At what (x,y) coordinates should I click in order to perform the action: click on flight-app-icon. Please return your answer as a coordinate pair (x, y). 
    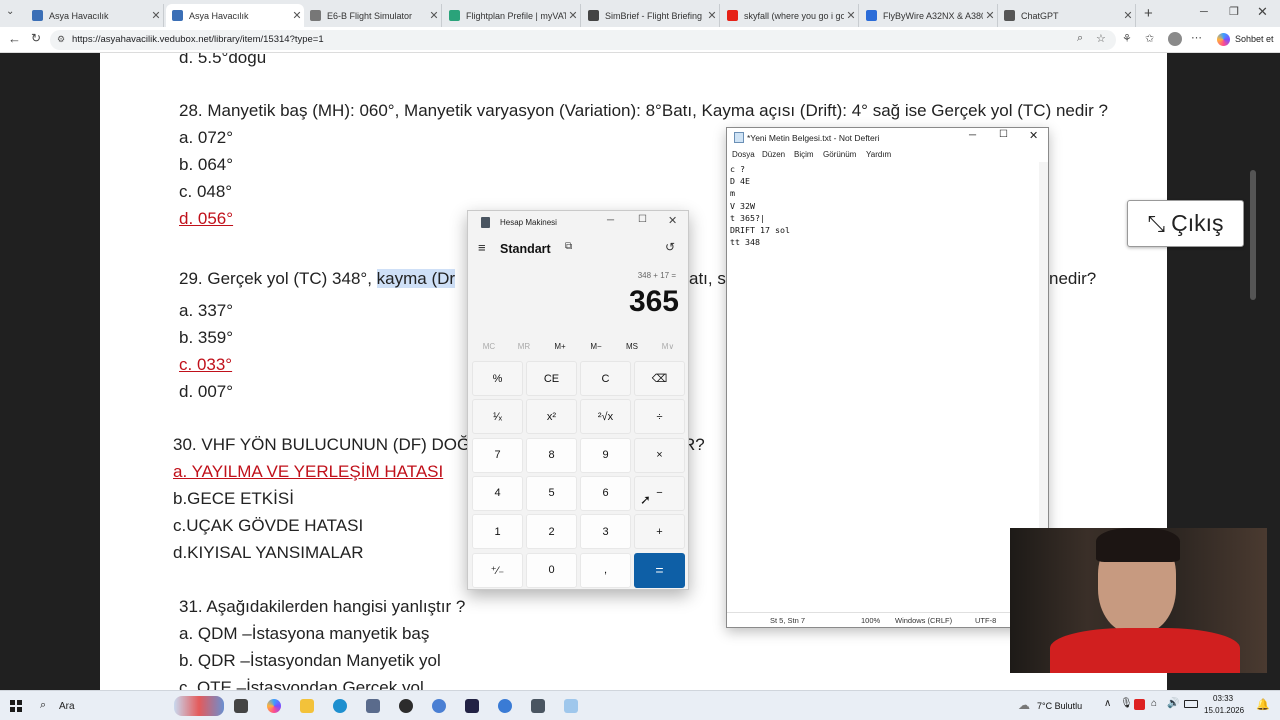
    Looking at the image, I should click on (439, 706).